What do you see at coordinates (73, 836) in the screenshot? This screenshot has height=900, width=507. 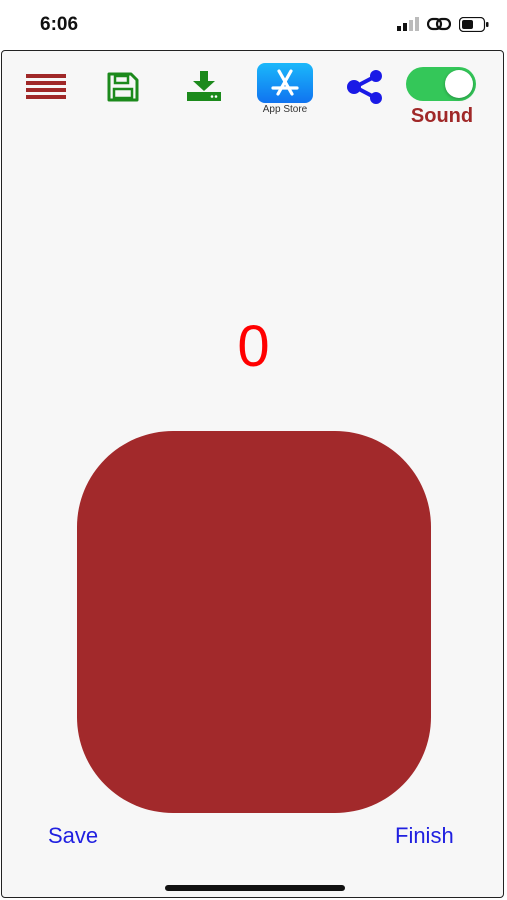 I see `save-button: Save` at bounding box center [73, 836].